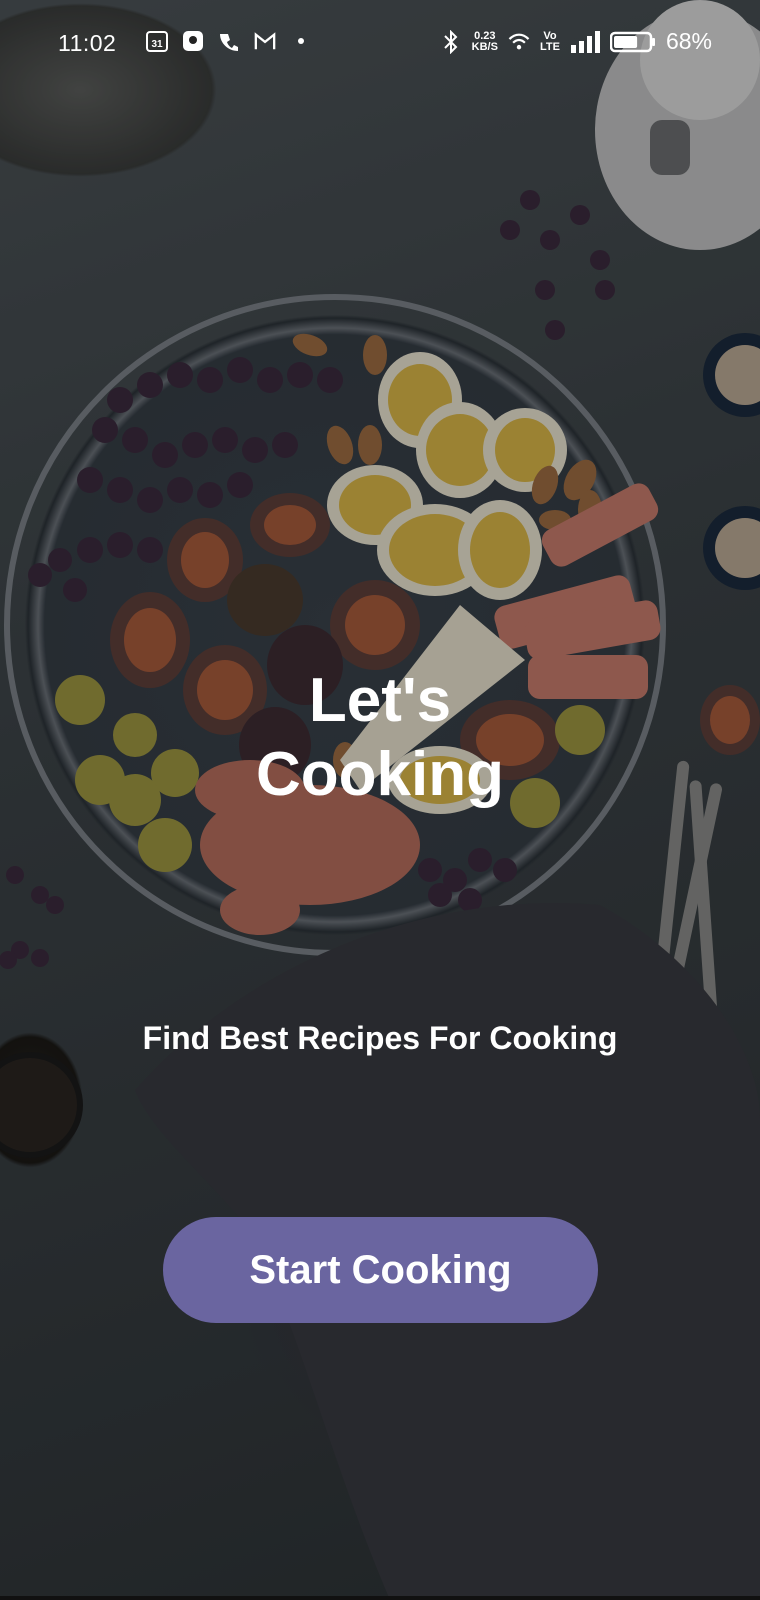 This screenshot has height=1600, width=760. What do you see at coordinates (484, 46) in the screenshot?
I see `net-speed-unit: KB/S` at bounding box center [484, 46].